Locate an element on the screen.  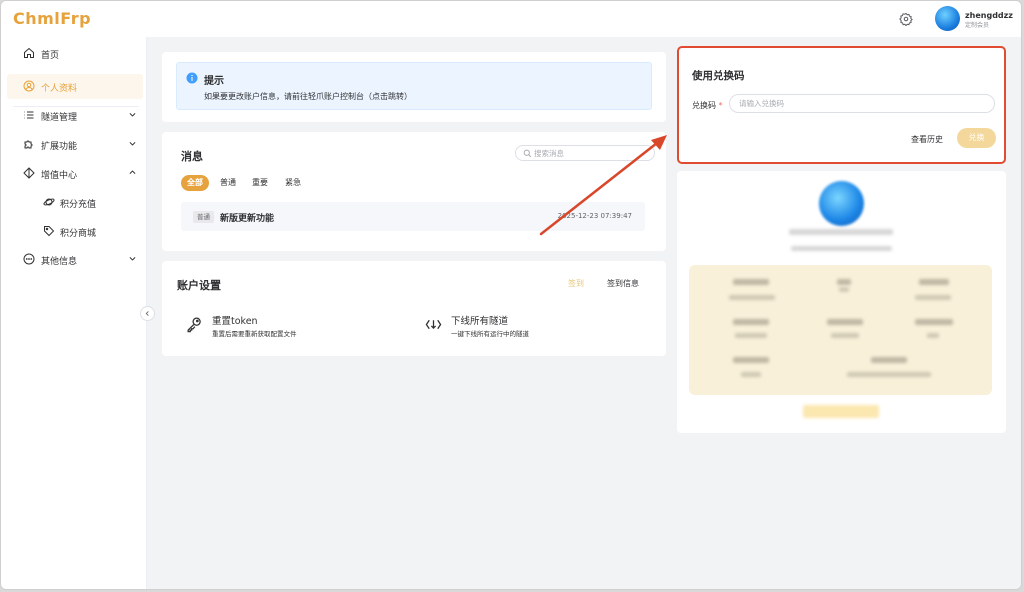
action-desc: 重置后需要重新获取配置文件 is located at coordinates (254, 334).